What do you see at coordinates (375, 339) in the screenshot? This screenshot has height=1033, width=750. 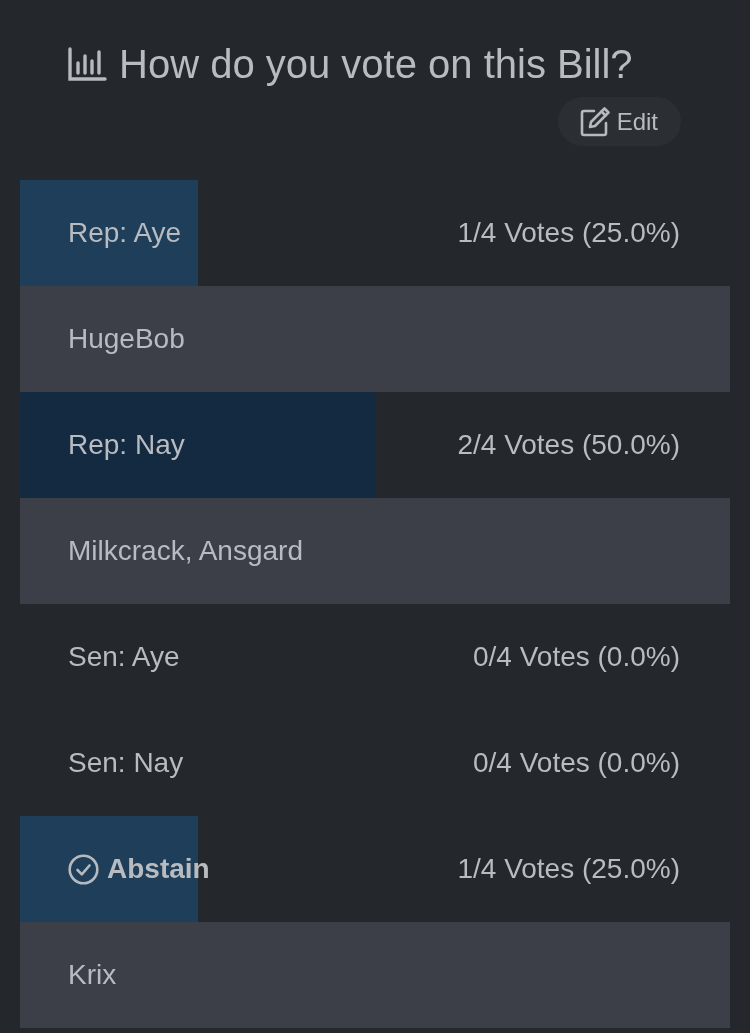 I see `voter-names: HugeBob` at bounding box center [375, 339].